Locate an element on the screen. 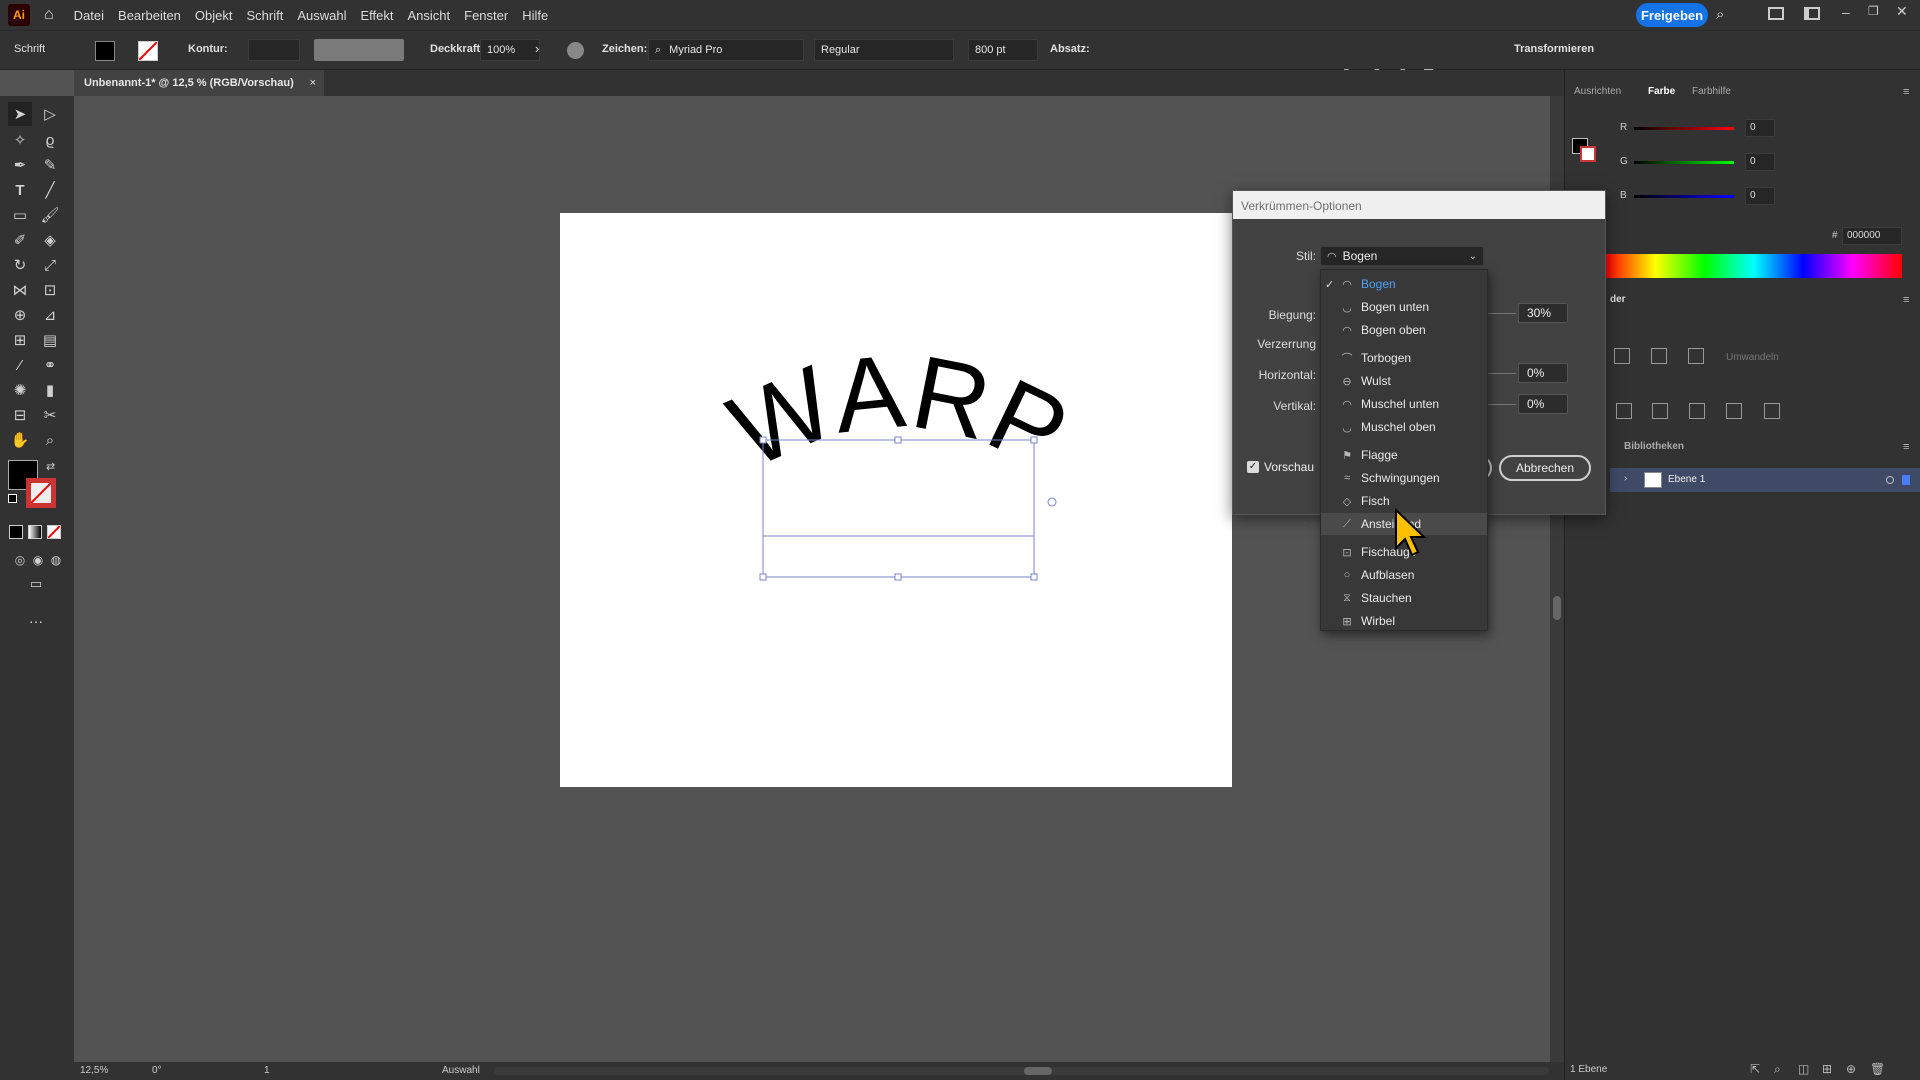  free-transform-tool-icon: ⊡ is located at coordinates (50, 290).